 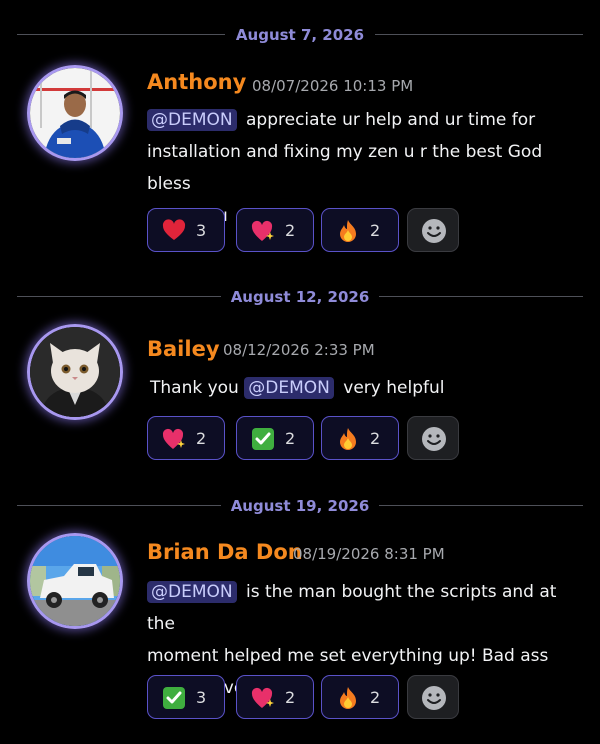 I want to click on date-divider: August 19, 2026, so click(x=300, y=506).